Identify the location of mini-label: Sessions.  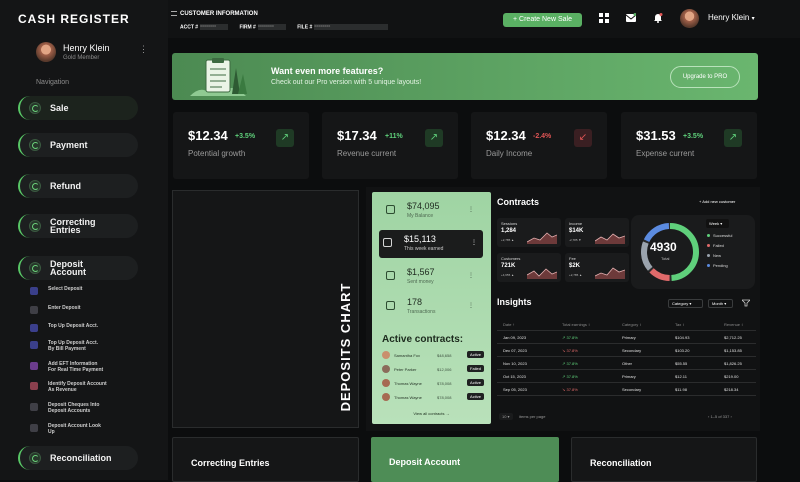
(509, 223).